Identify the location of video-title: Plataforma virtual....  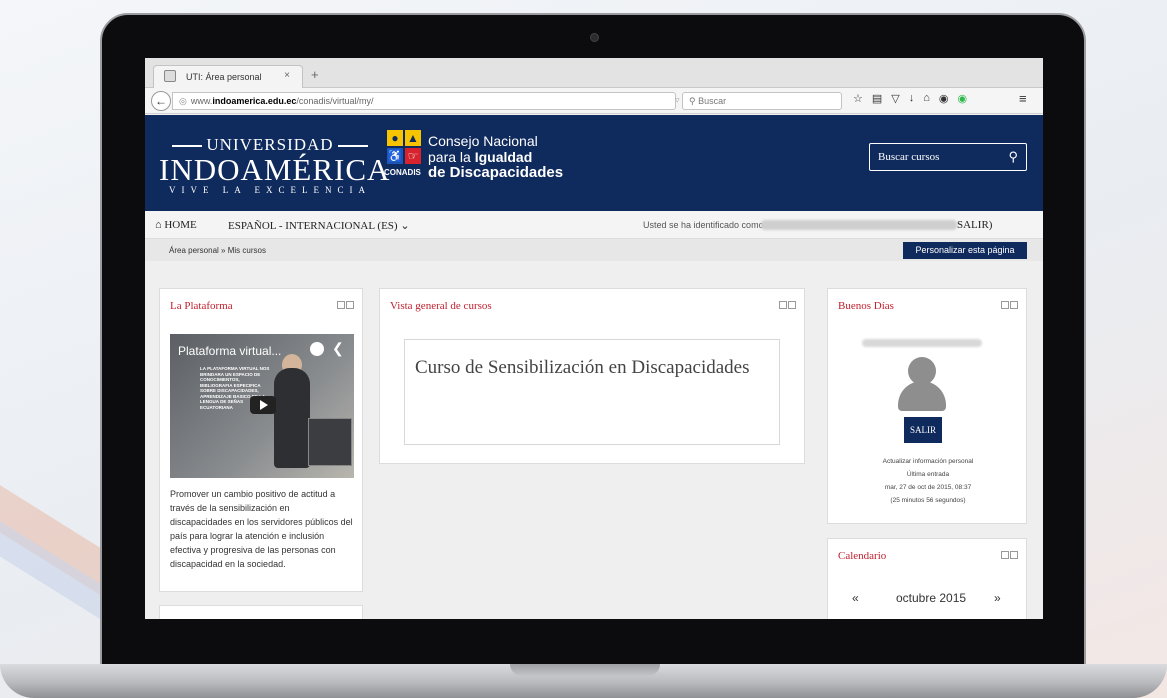
(230, 351).